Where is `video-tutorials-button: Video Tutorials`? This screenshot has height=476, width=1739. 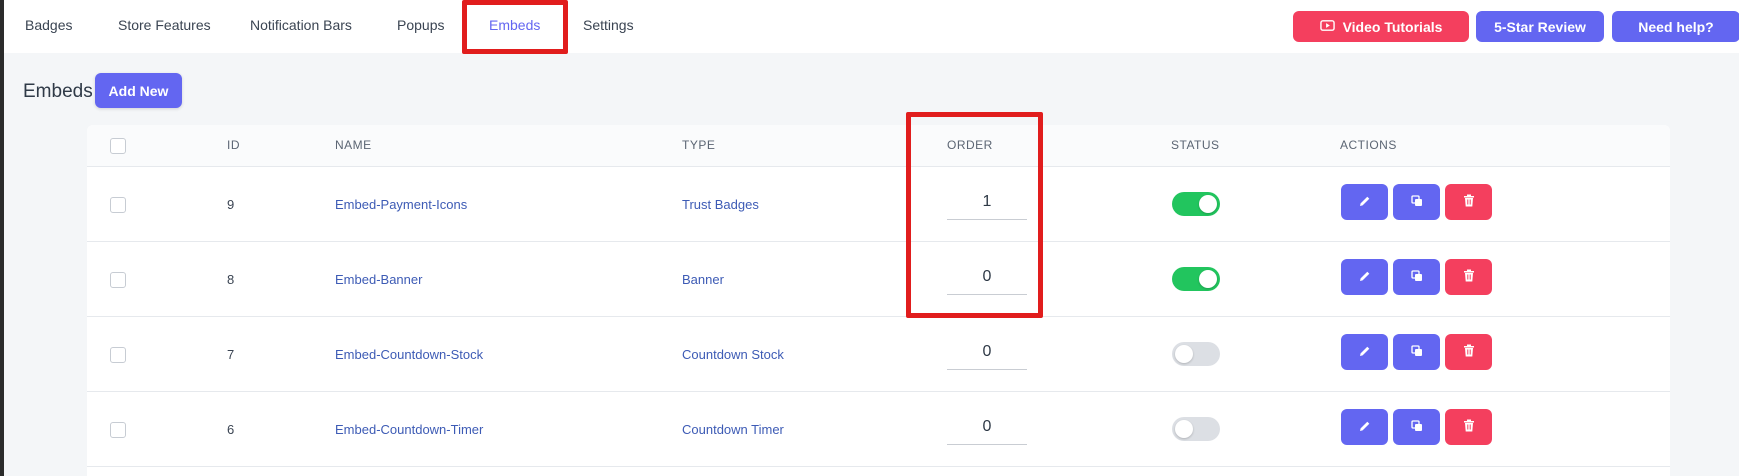
video-tutorials-button: Video Tutorials is located at coordinates (1381, 26).